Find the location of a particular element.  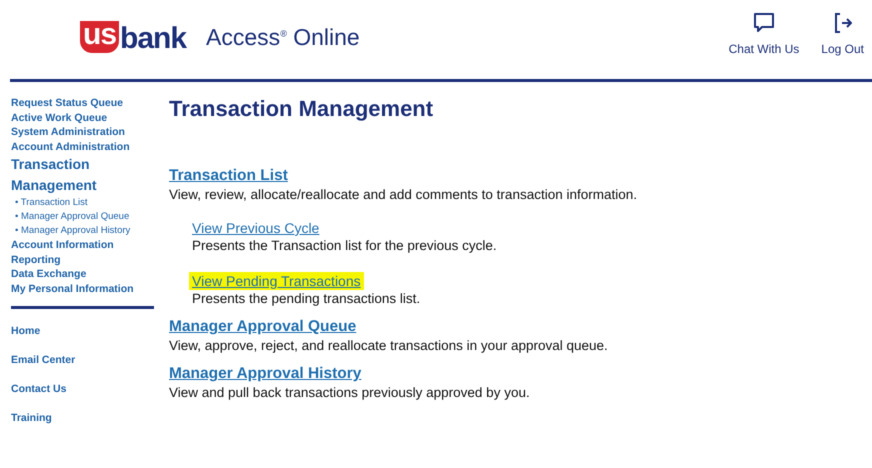

chat-link: Chat With Us is located at coordinates (764, 34).